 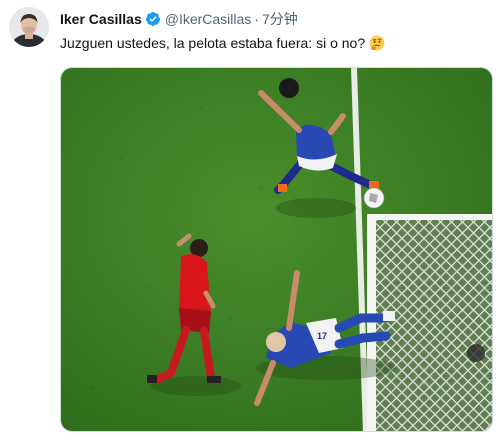 I want to click on avatar, so click(x=29, y=27).